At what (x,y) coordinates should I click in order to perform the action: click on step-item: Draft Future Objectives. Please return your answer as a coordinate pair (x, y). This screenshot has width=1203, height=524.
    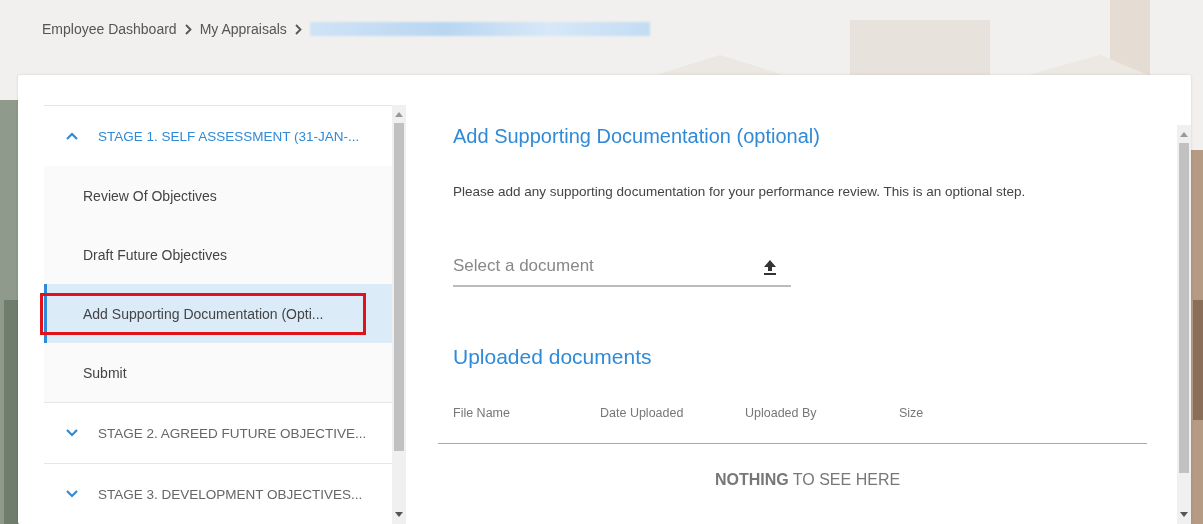
    Looking at the image, I should click on (218, 254).